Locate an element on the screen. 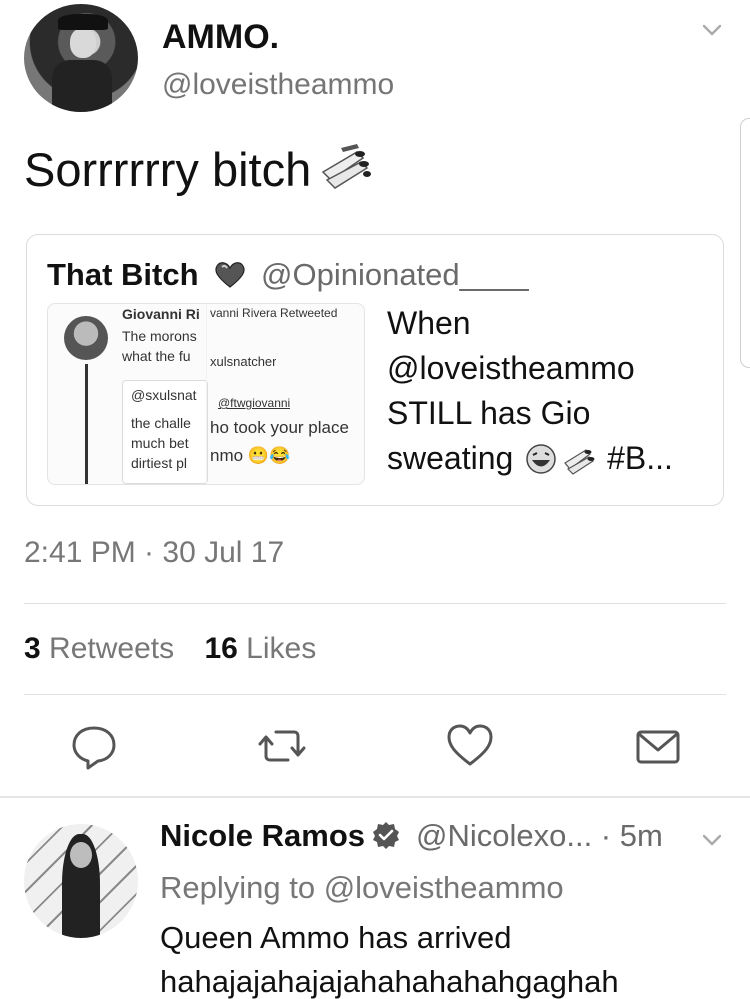 The height and width of the screenshot is (999, 750). media-text: xulsnatcher is located at coordinates (243, 361).